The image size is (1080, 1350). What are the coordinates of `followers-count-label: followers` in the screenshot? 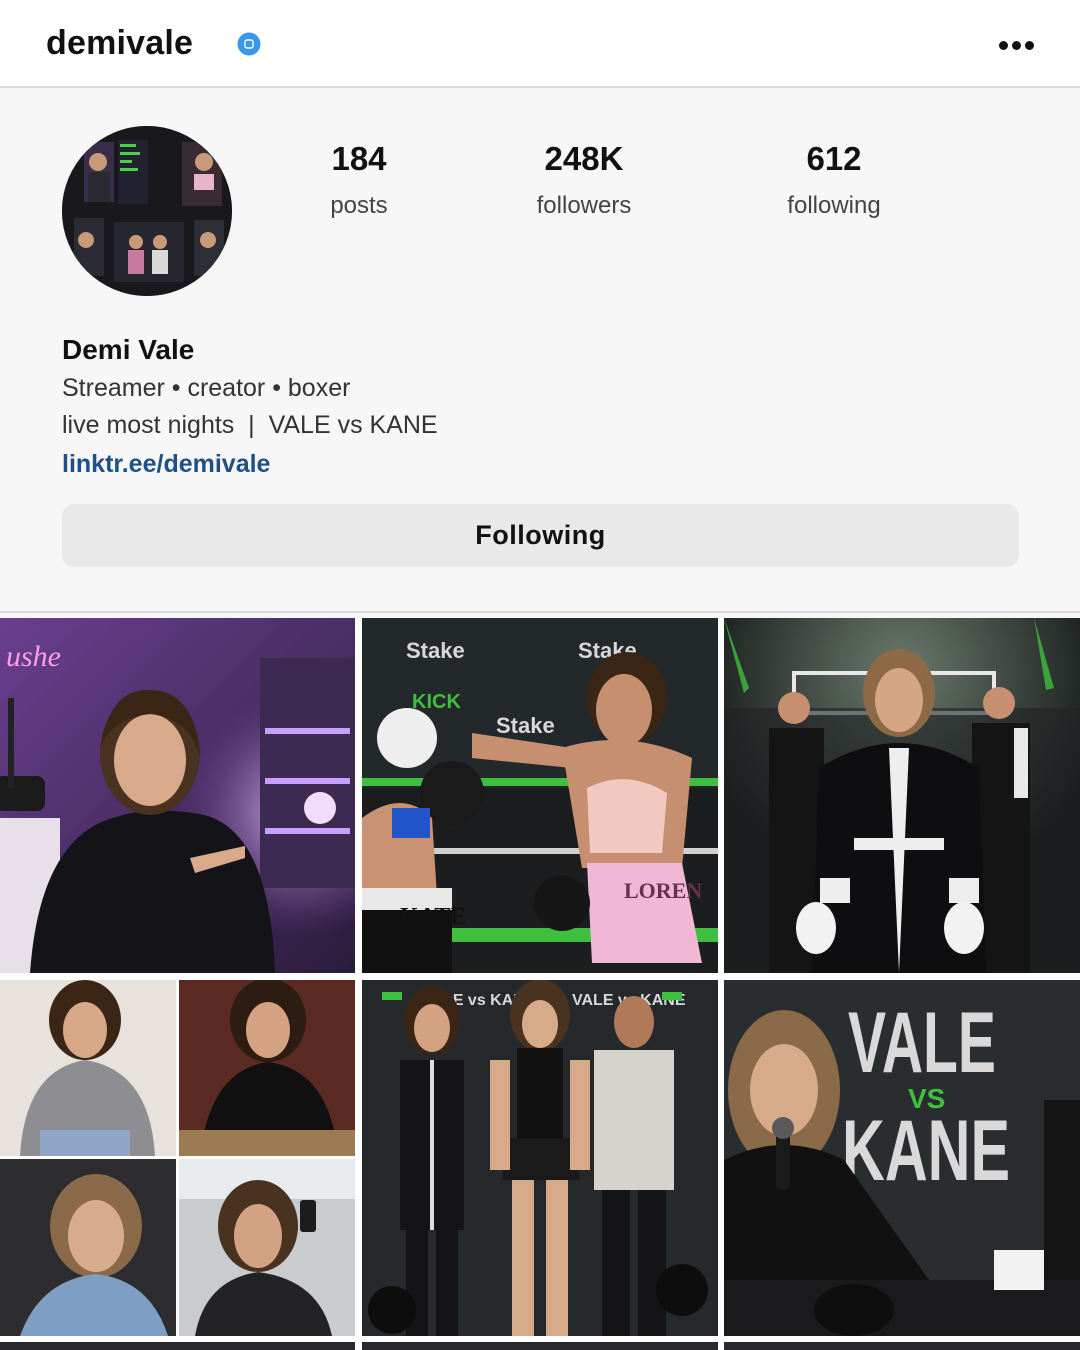 It's located at (584, 205).